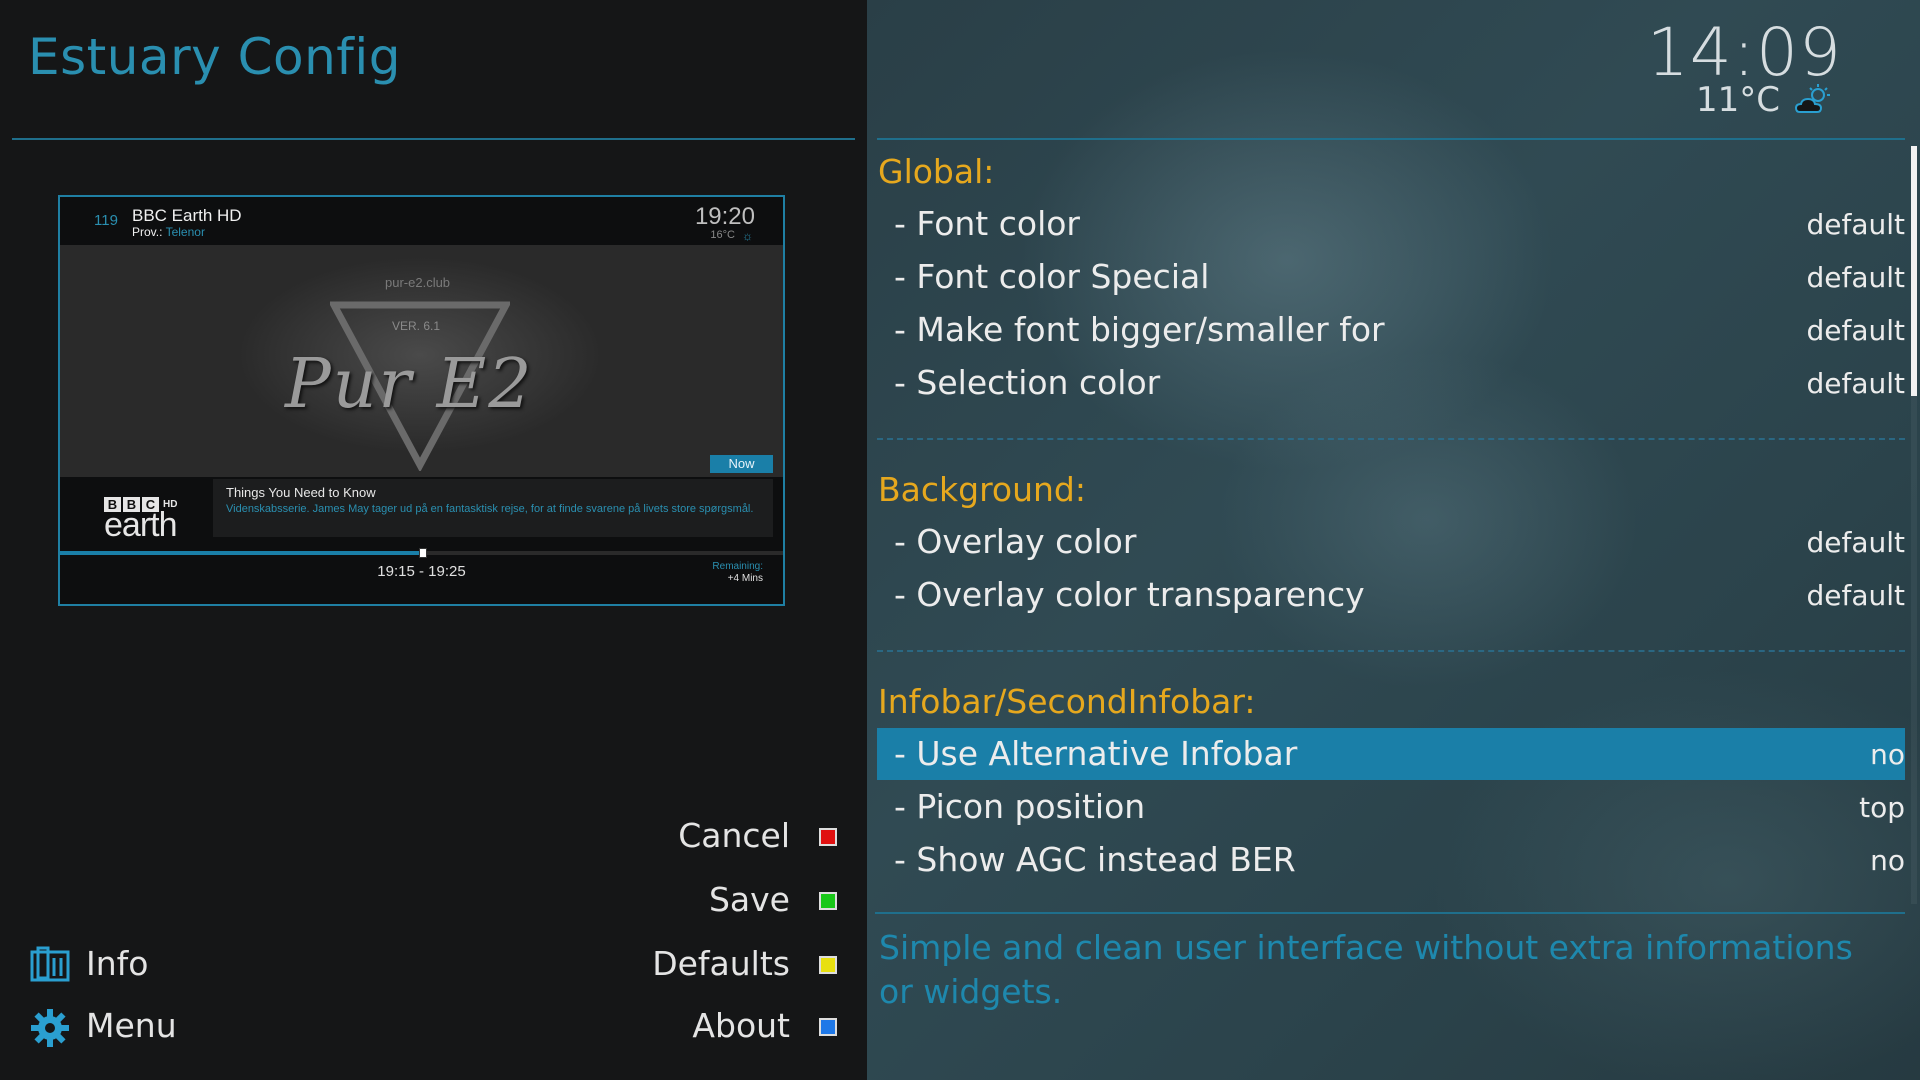  Describe the element at coordinates (724, 216) in the screenshot. I see `preview-time: 19:20` at that location.